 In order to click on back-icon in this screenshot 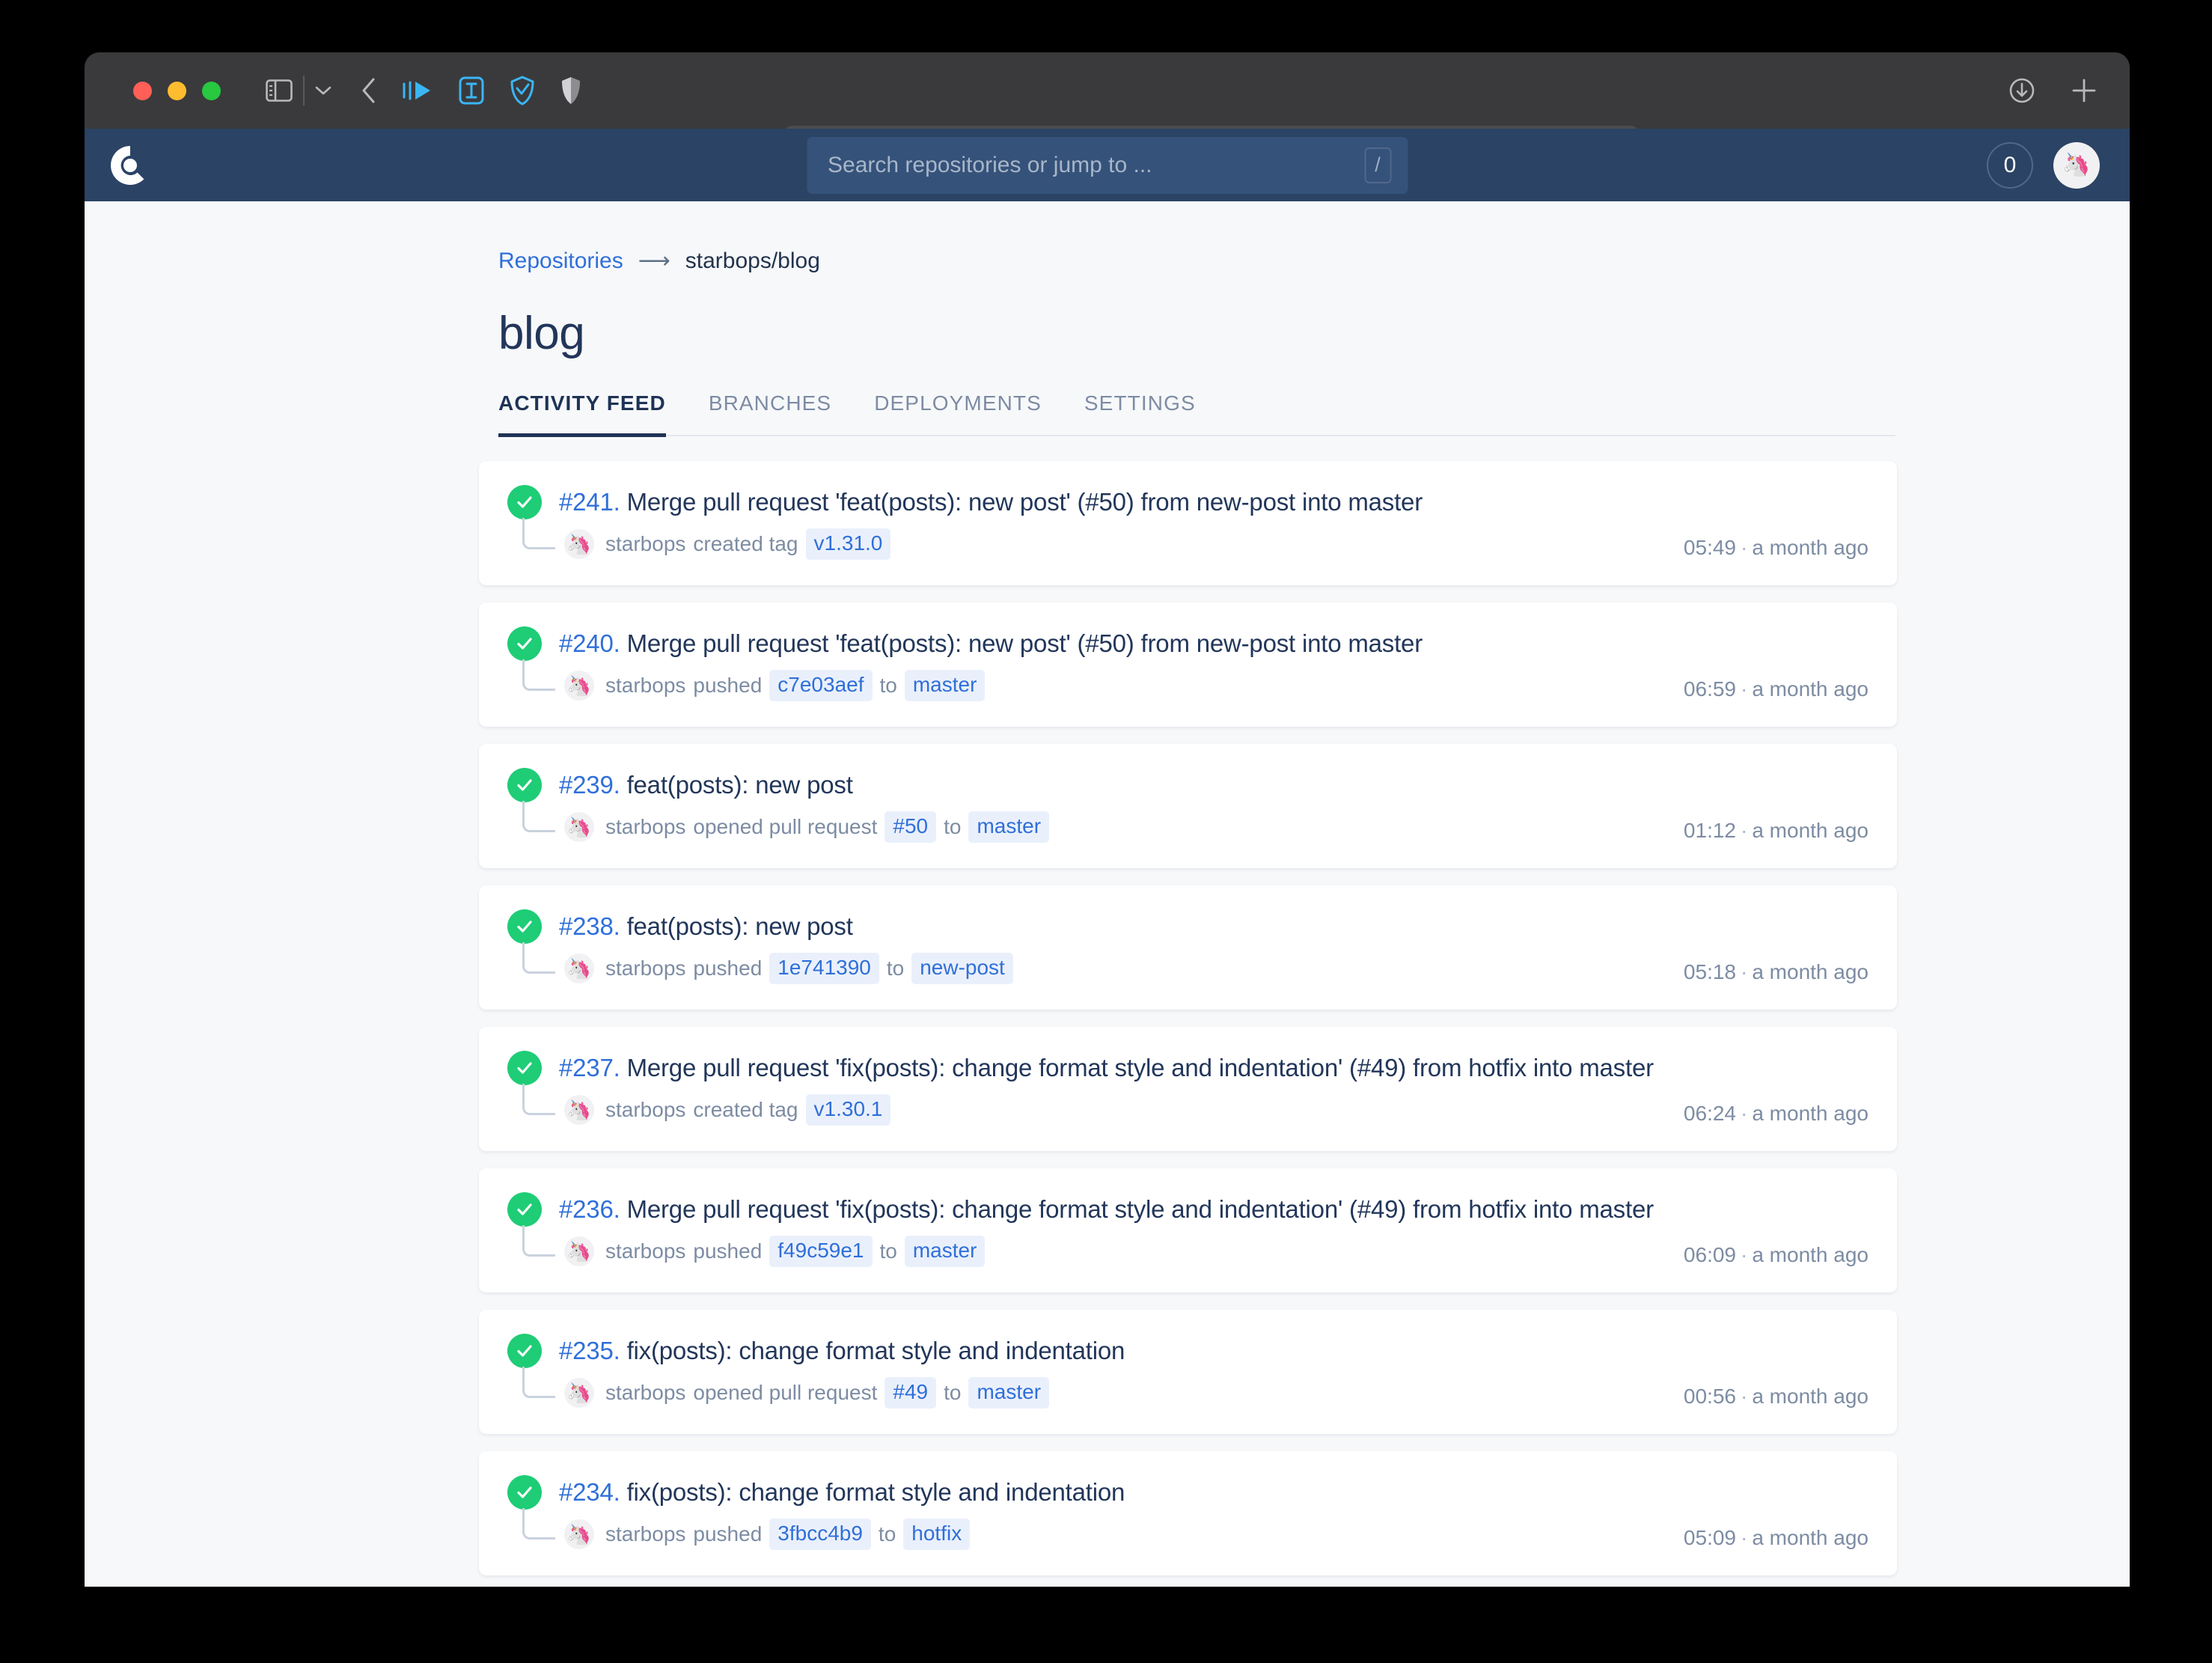, I will do `click(368, 91)`.